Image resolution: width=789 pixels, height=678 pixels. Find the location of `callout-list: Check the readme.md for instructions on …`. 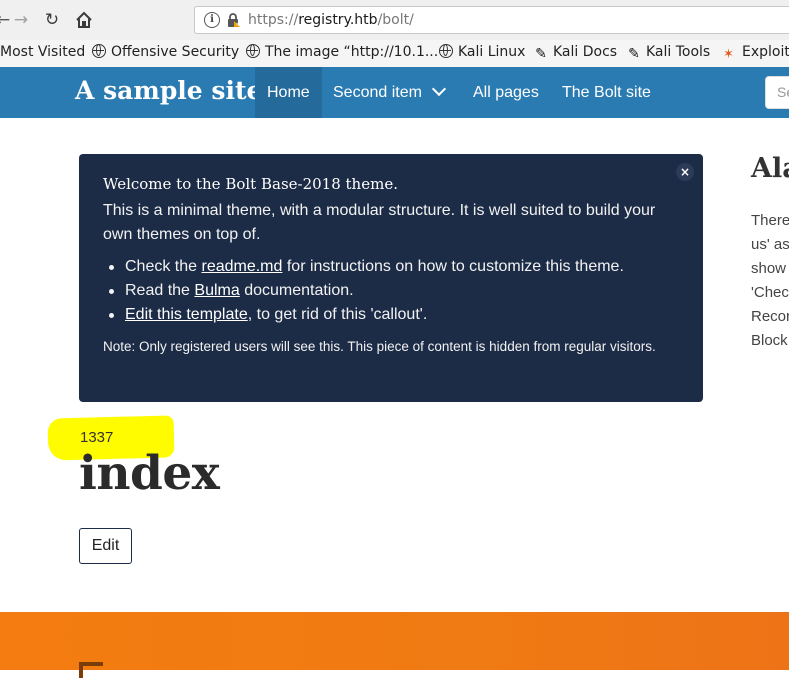

callout-list: Check the readme.md for instructions on … is located at coordinates (363, 291).